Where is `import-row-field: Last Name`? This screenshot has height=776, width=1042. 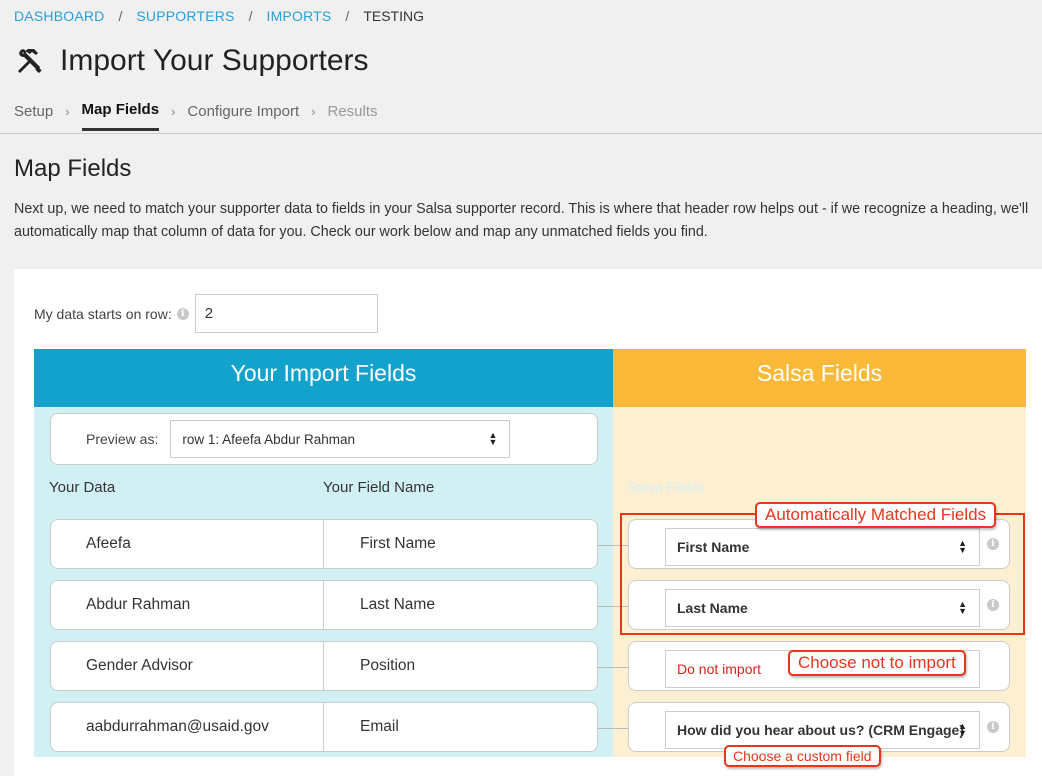
import-row-field: Last Name is located at coordinates (397, 604).